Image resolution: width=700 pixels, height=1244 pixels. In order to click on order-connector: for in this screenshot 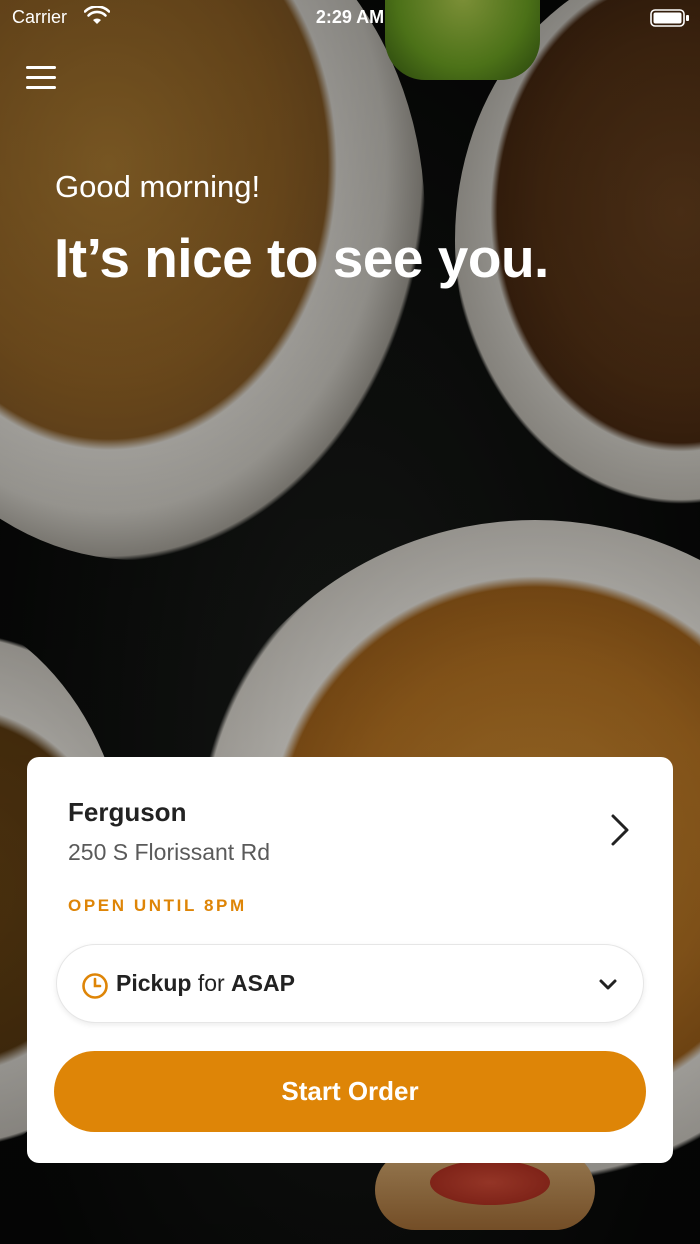, I will do `click(211, 983)`.